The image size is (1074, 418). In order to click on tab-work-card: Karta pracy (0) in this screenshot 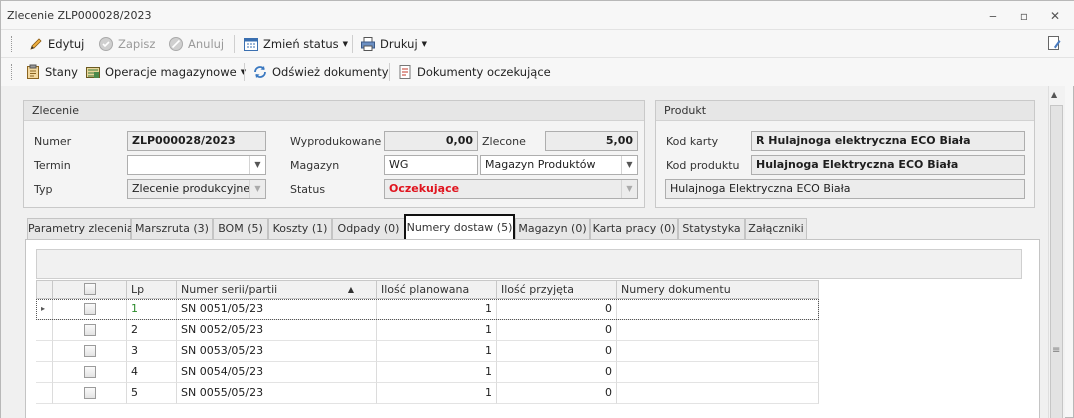, I will do `click(634, 228)`.